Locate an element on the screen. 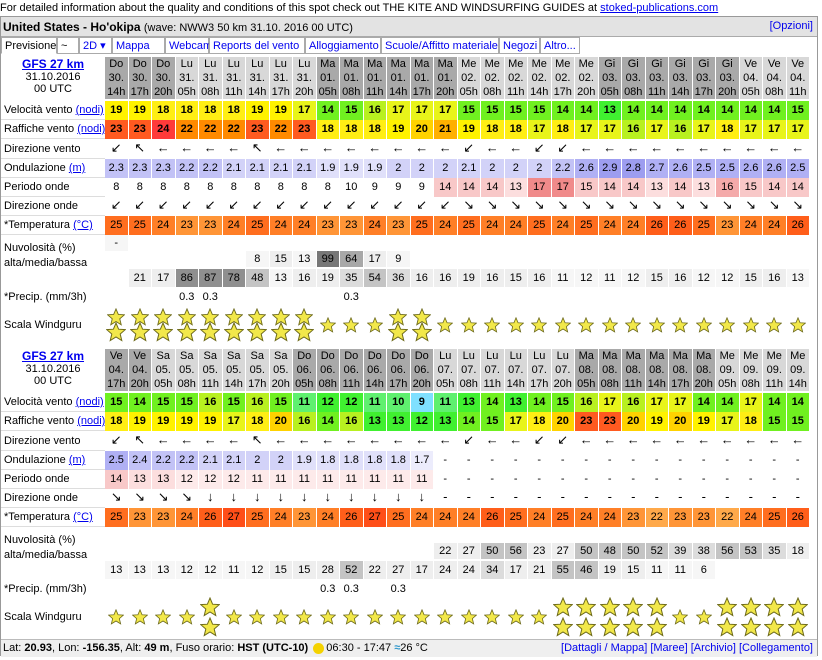 The width and height of the screenshot is (822, 660). cloud-label-line2: alta/media/bassa is located at coordinates (46, 555).